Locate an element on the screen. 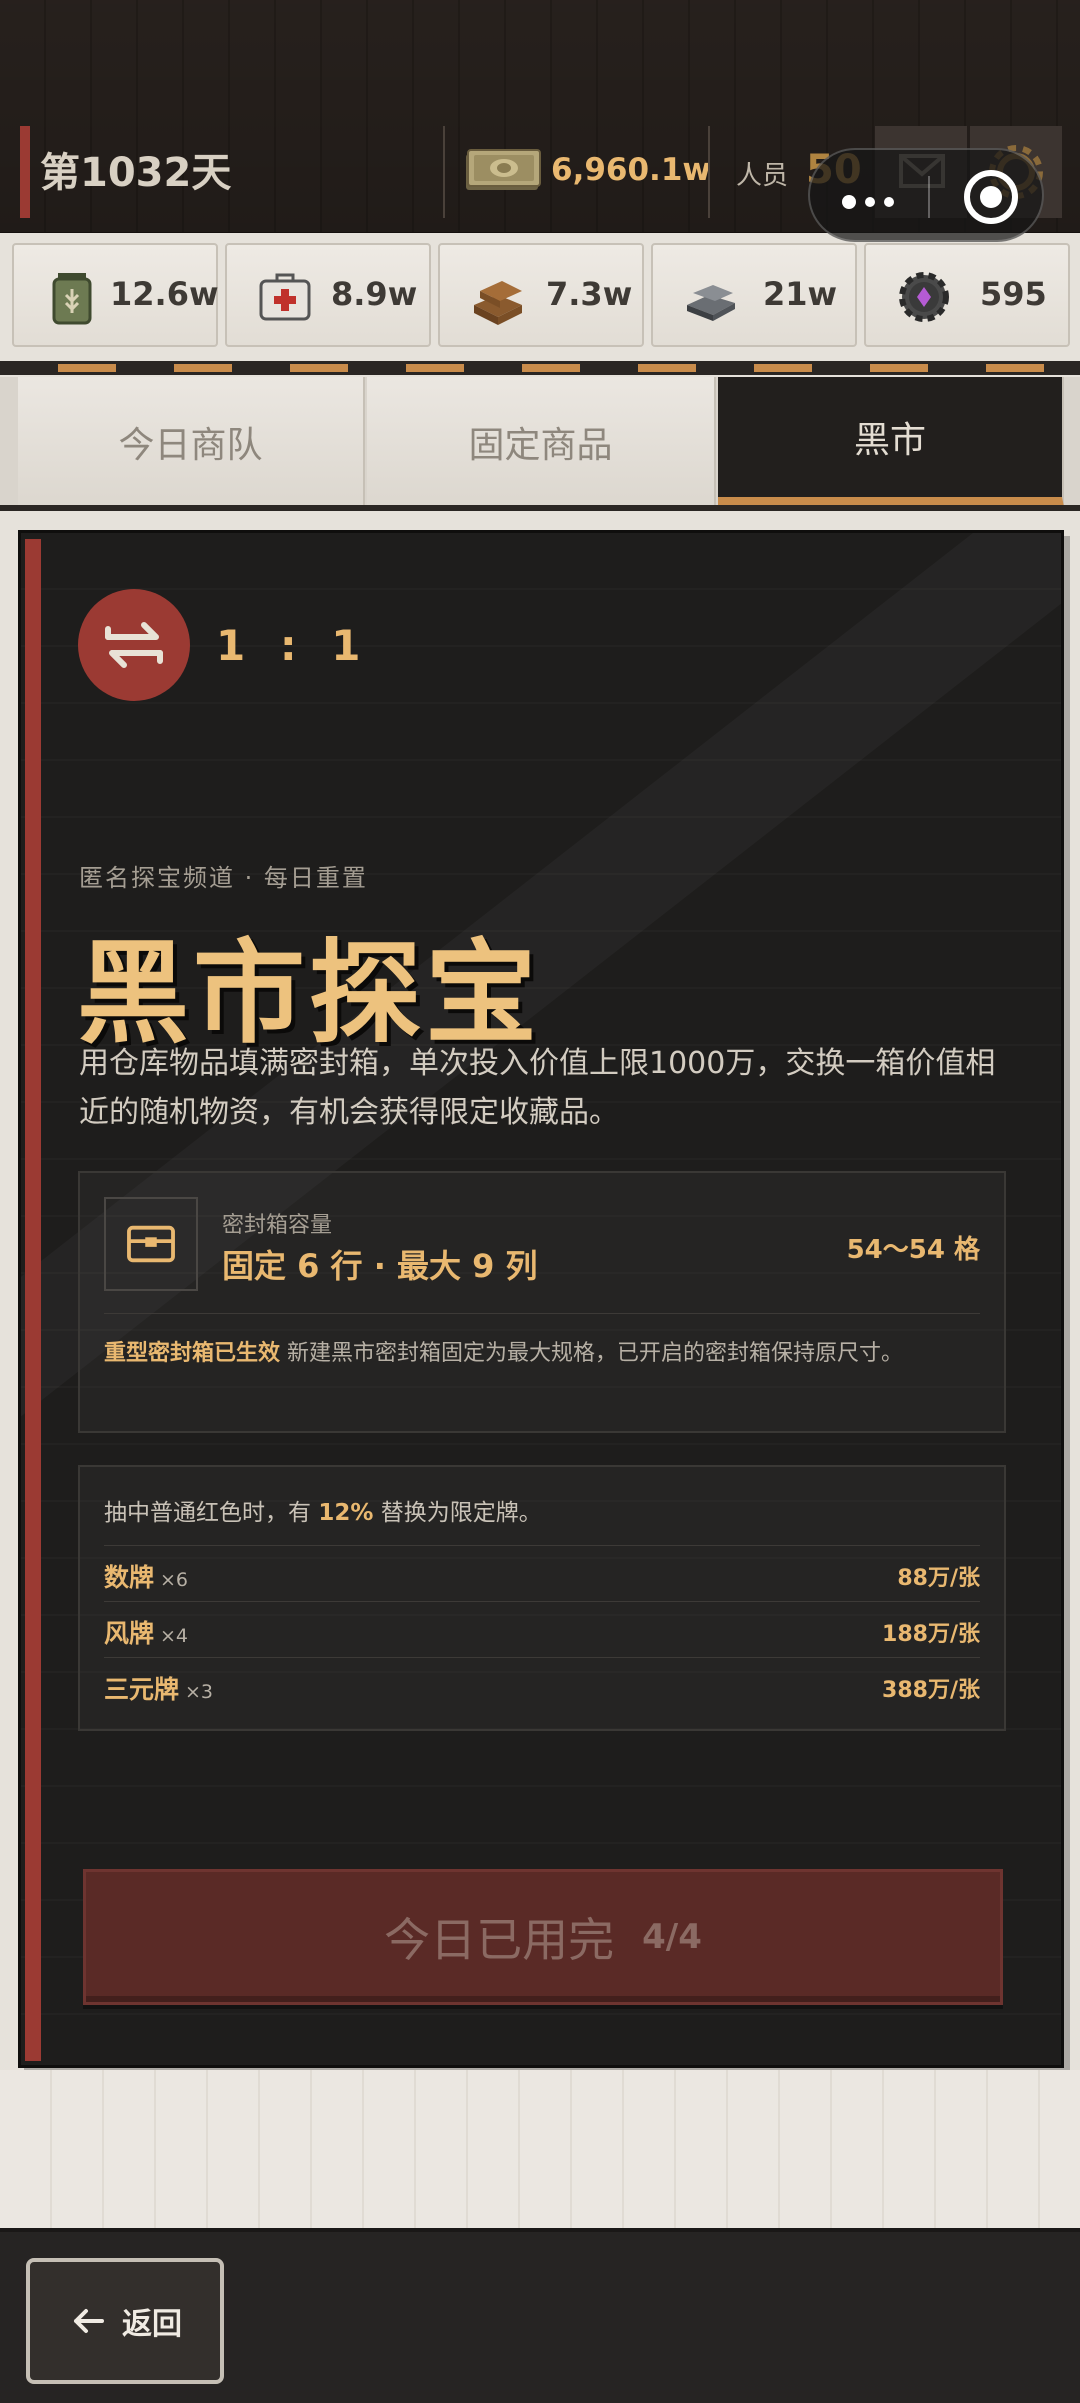 This screenshot has width=1080, height=2403. more-icon is located at coordinates (872, 201).